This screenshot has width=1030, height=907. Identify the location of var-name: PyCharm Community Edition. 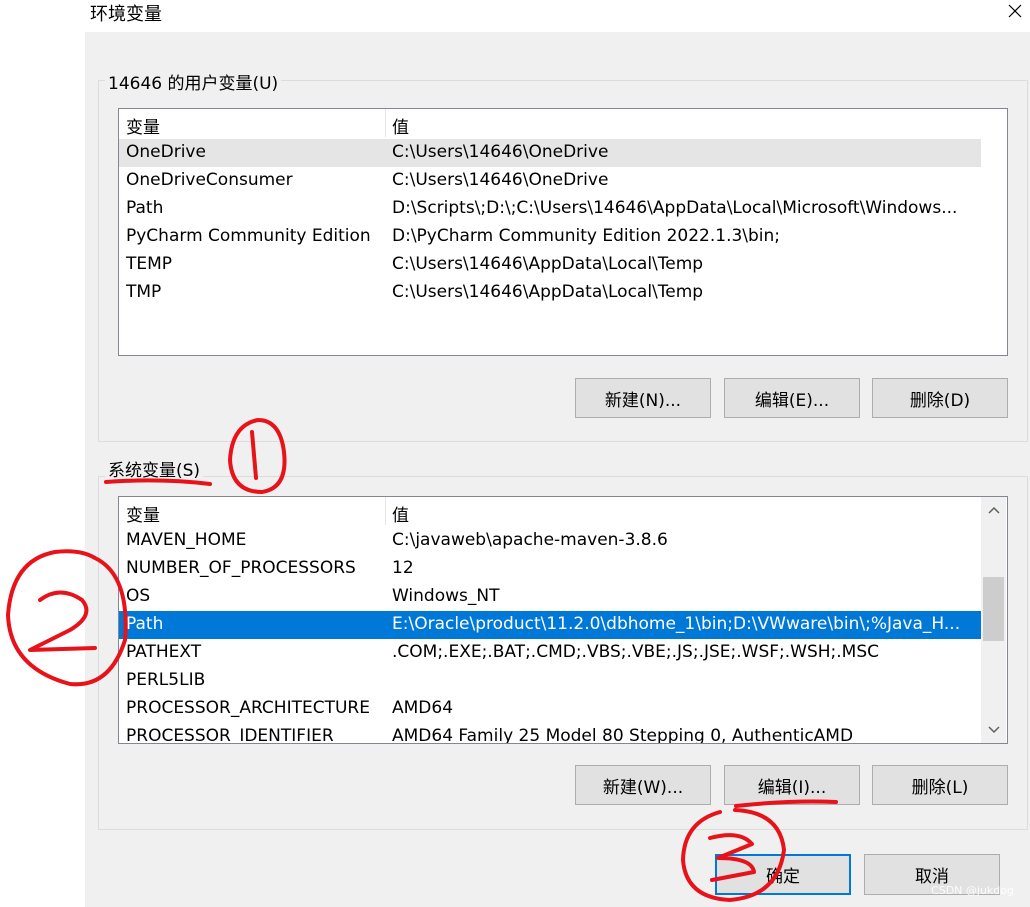
(248, 236).